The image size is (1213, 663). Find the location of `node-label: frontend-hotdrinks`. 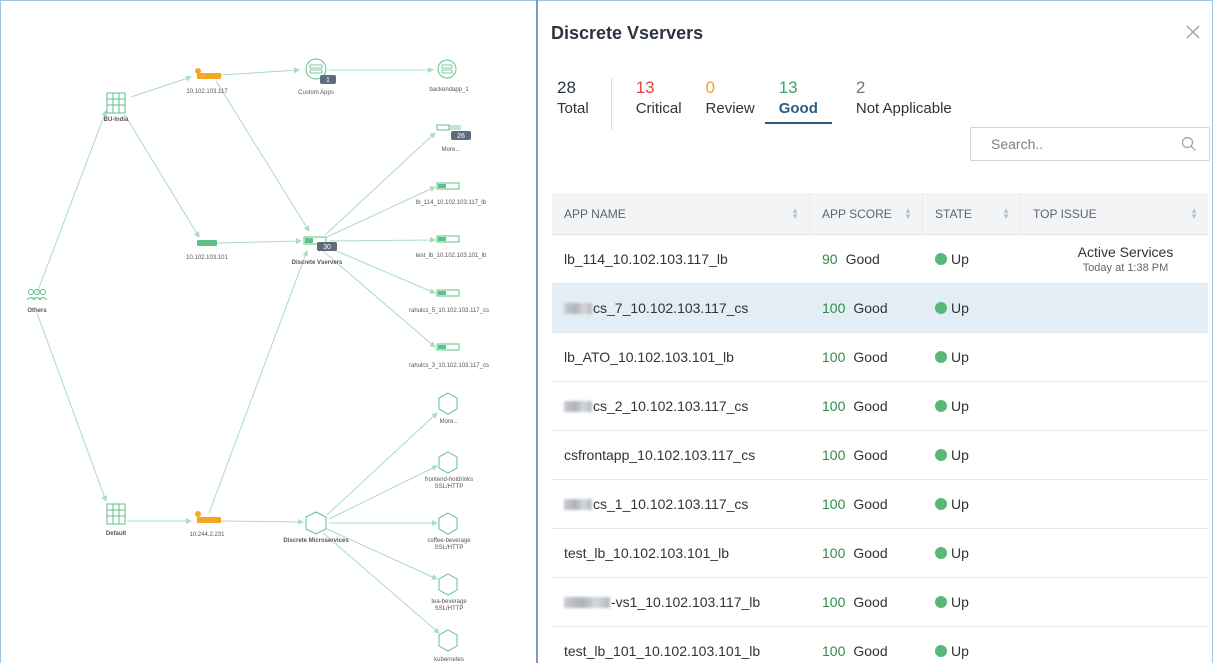

node-label: frontend-hotdrinks is located at coordinates (449, 480).